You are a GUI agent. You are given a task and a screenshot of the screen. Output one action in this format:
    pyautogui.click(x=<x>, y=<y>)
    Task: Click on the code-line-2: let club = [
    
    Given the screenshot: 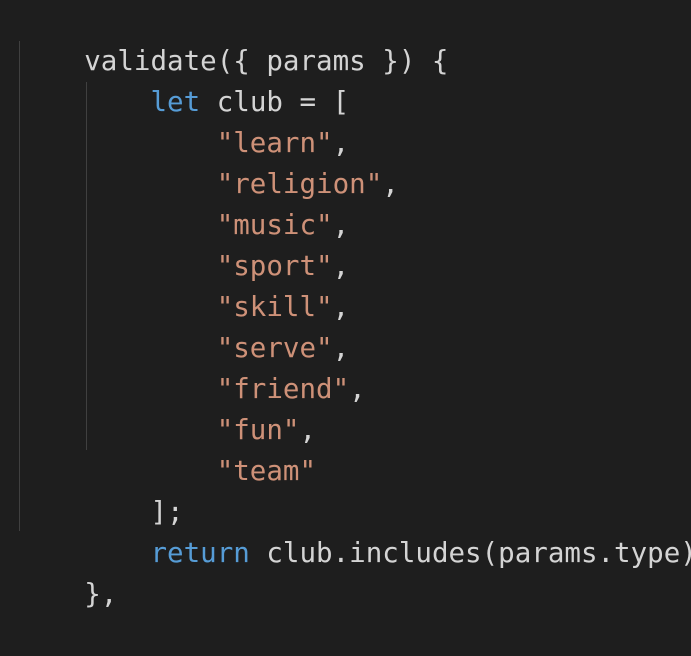 What is the action you would take?
    pyautogui.click(x=183, y=79)
    